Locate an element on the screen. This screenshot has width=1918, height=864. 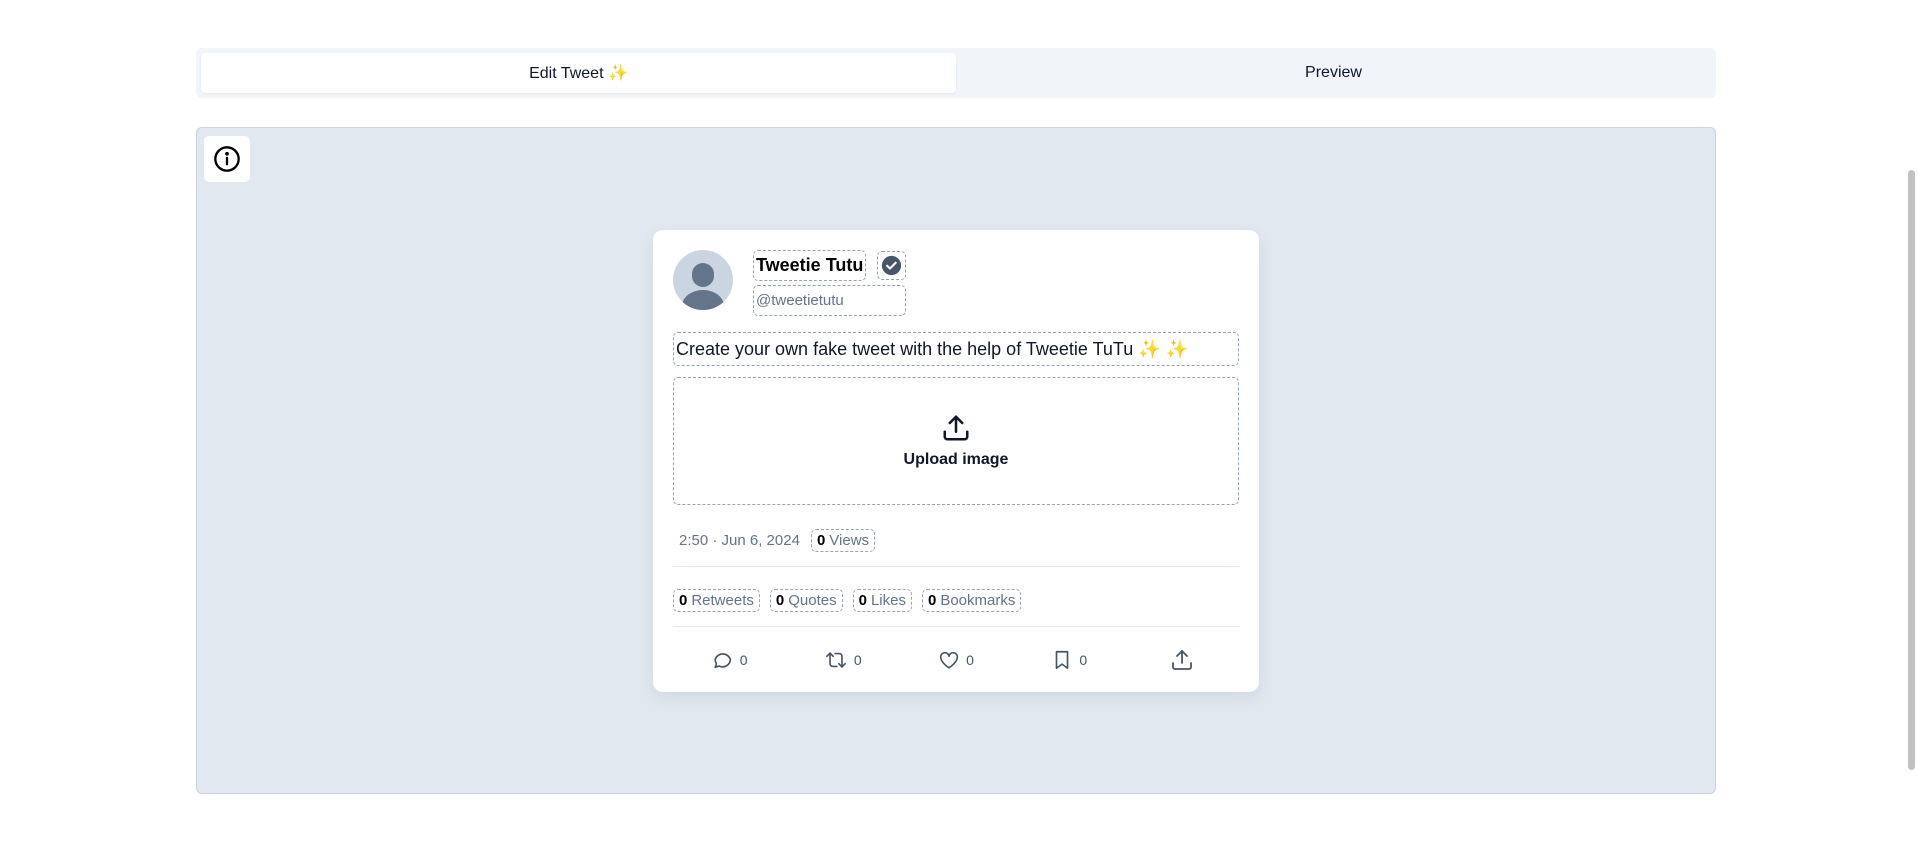
bookmarks-field: 0 Bookmarks is located at coordinates (971, 600).